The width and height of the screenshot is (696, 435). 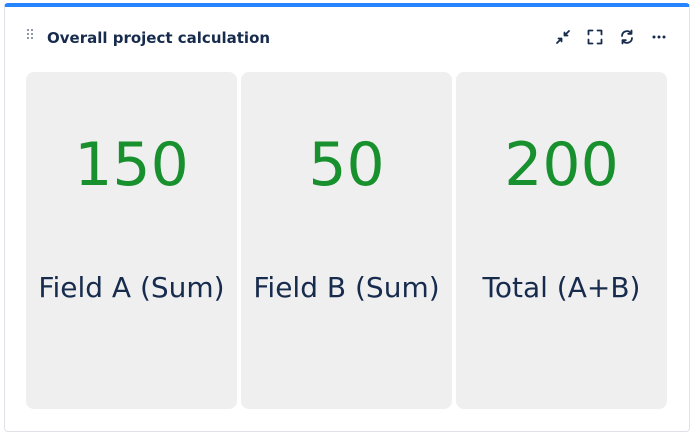 What do you see at coordinates (131, 287) in the screenshot?
I see `metric-label: Field A (Sum)` at bounding box center [131, 287].